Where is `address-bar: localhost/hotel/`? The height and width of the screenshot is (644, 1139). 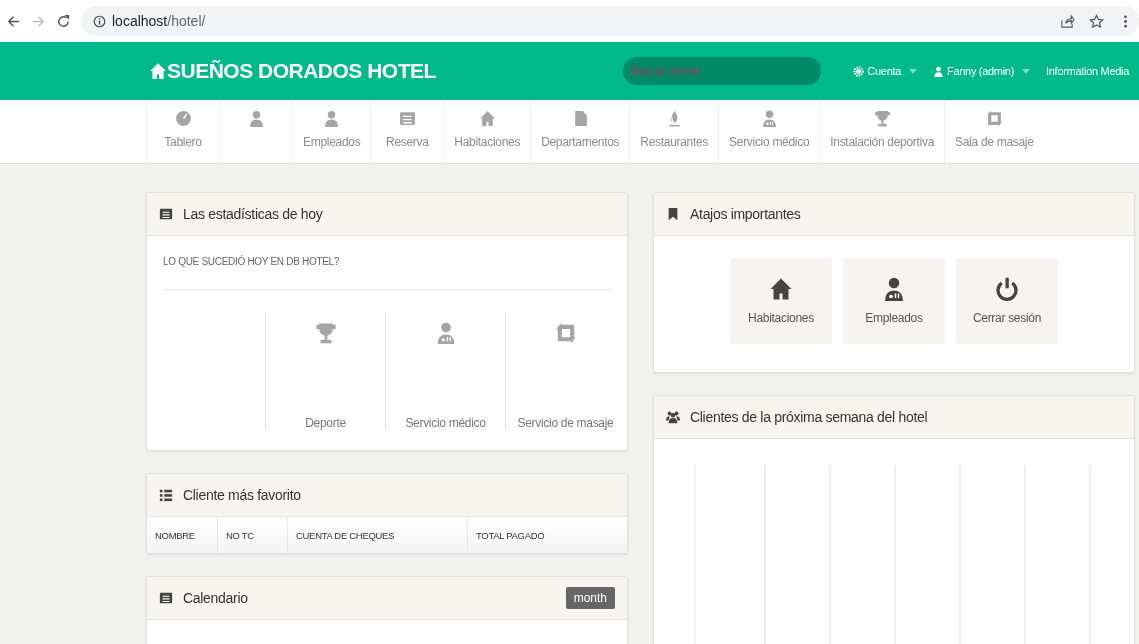 address-bar: localhost/hotel/ is located at coordinates (610, 21).